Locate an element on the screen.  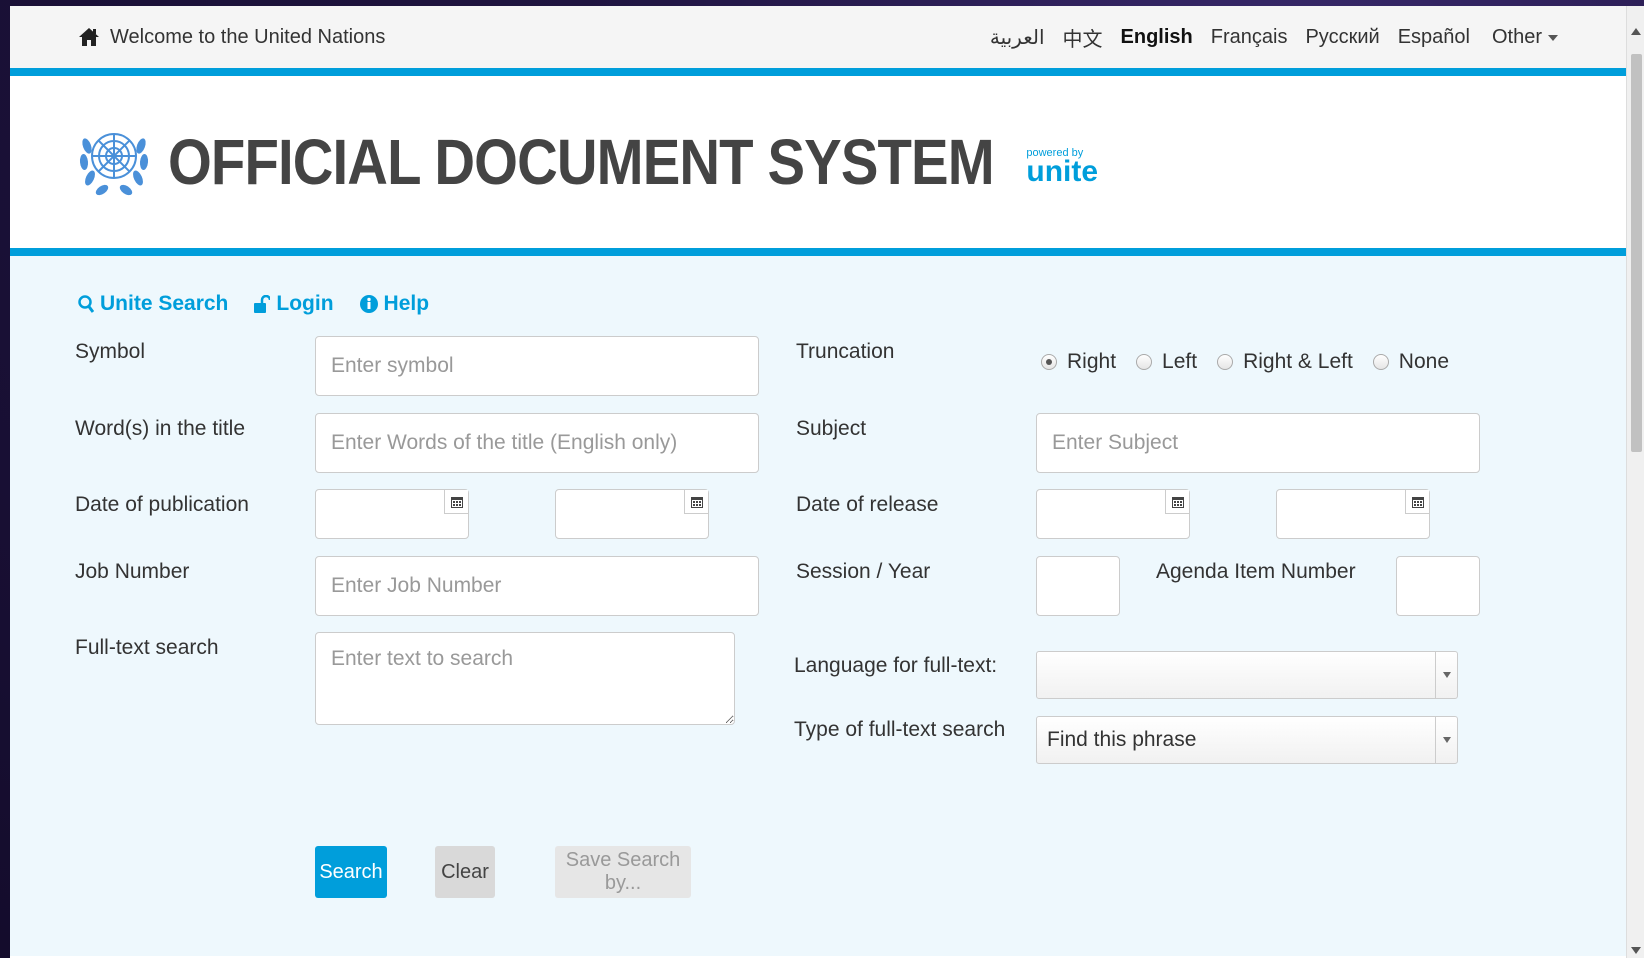
welcome-text: Welcome to the United Nations is located at coordinates (248, 36).